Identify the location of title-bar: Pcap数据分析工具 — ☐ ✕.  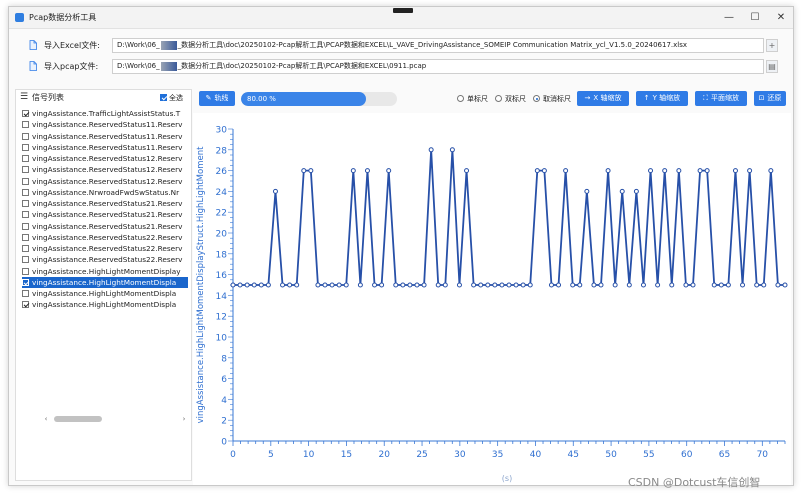
(401, 18).